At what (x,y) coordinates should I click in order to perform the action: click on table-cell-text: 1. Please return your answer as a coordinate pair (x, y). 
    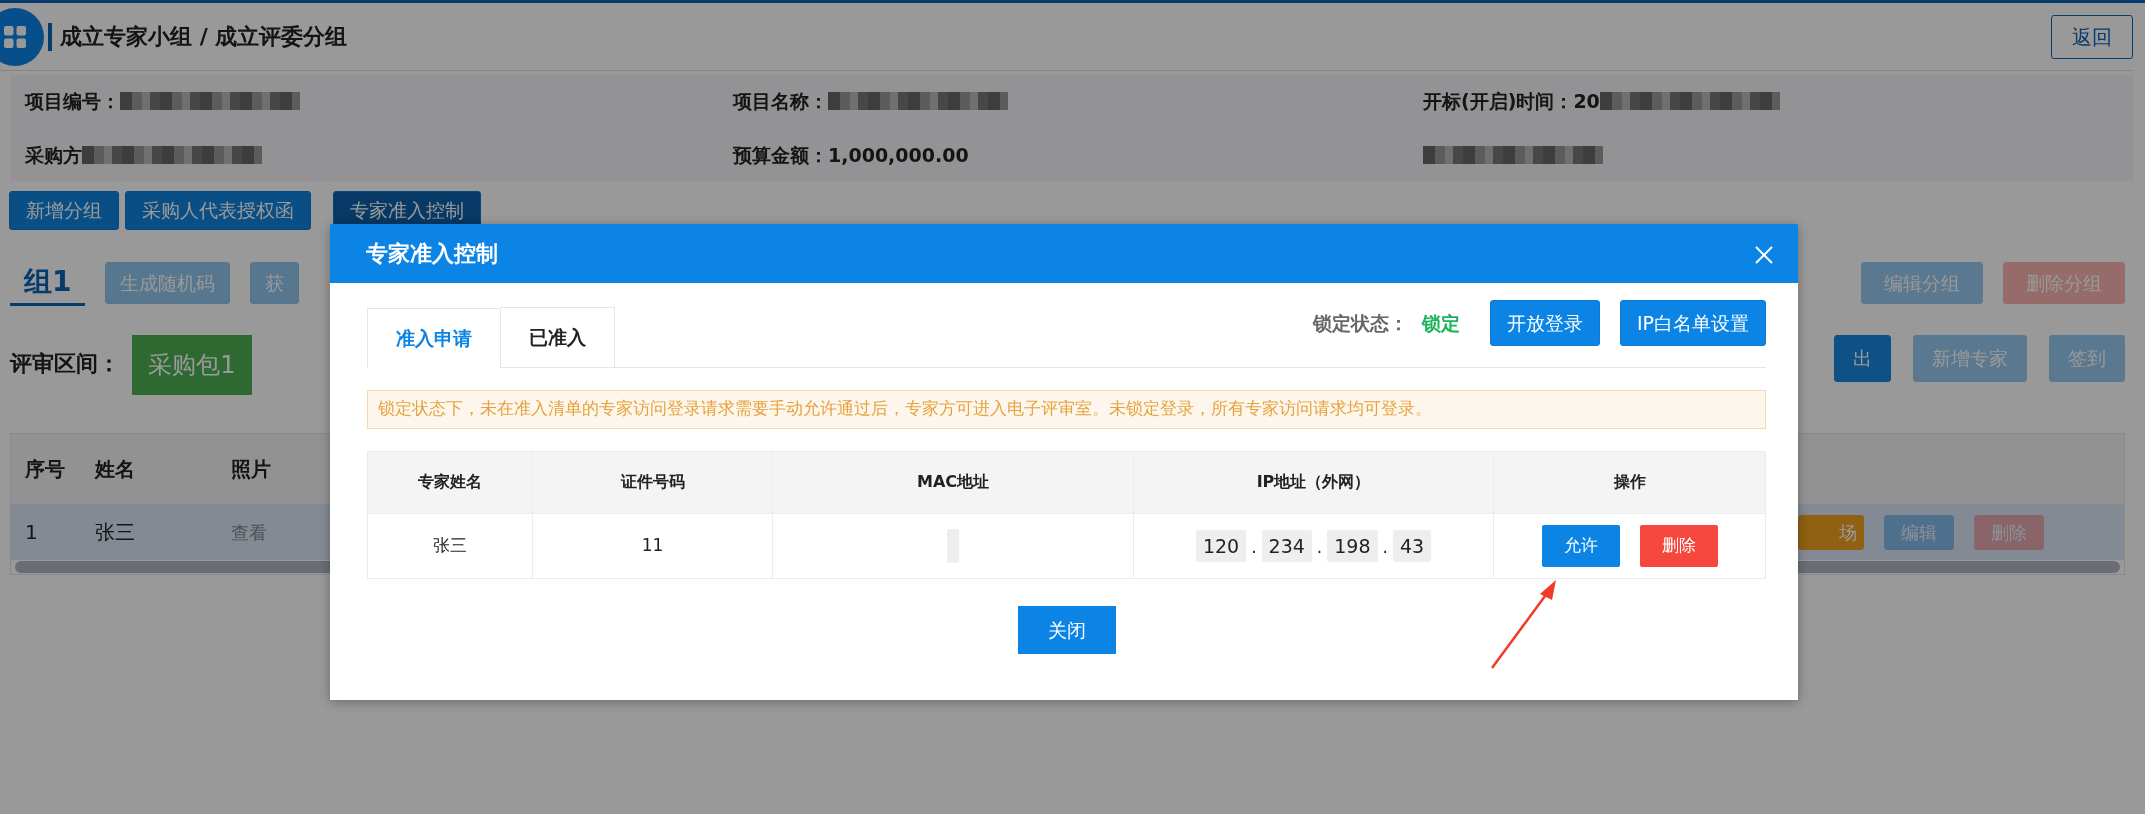
    Looking at the image, I should click on (31, 532).